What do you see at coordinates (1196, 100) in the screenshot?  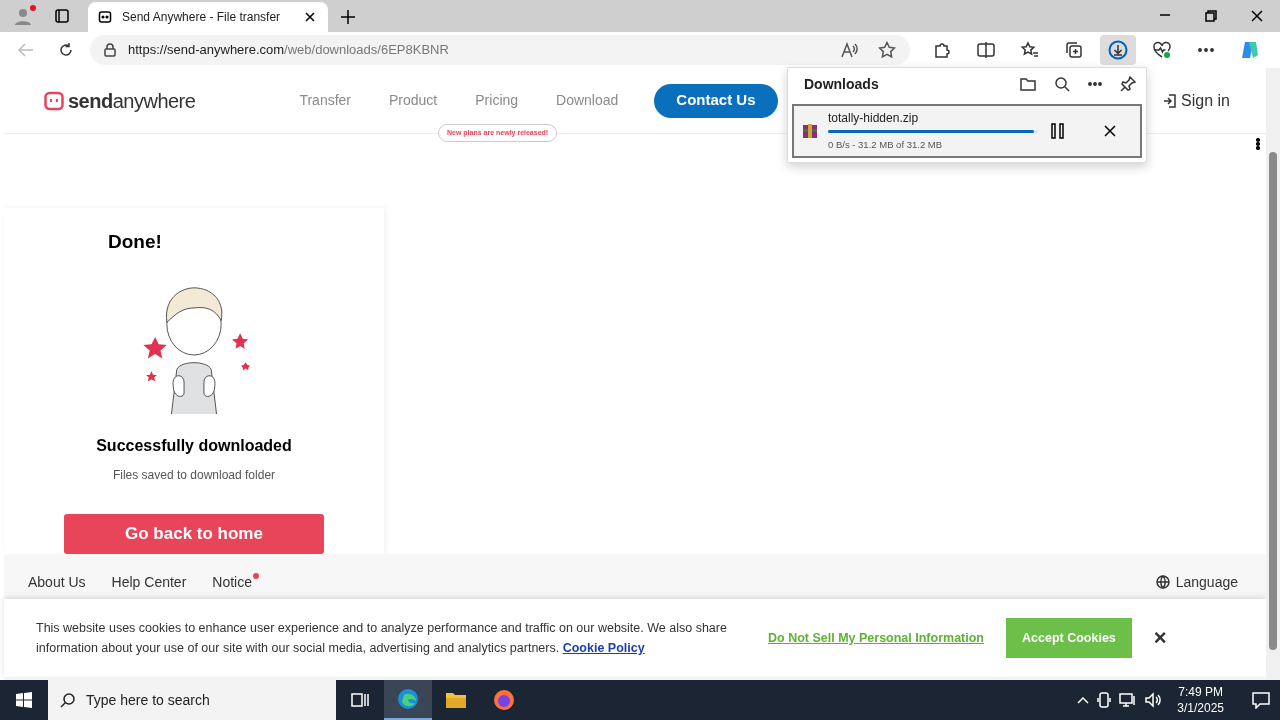 I see `sign-in-link: Sign in` at bounding box center [1196, 100].